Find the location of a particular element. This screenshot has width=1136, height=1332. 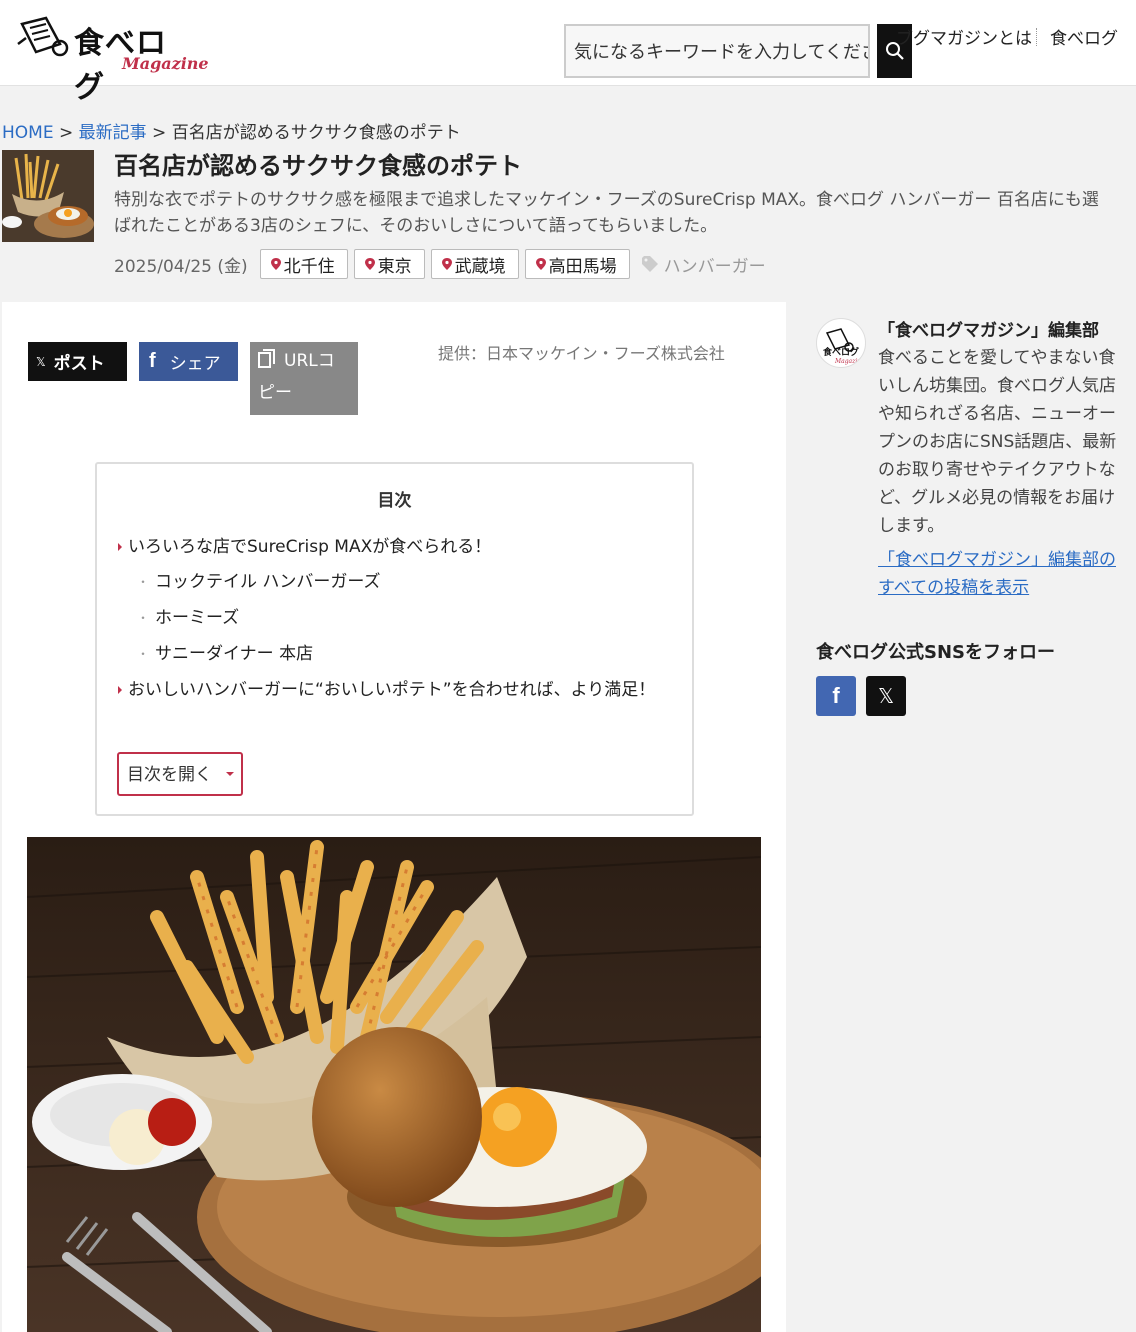

toc-item: おいしいハンバーガーに“おいしいポテト”を合わせれば、より満足！ is located at coordinates (388, 690).